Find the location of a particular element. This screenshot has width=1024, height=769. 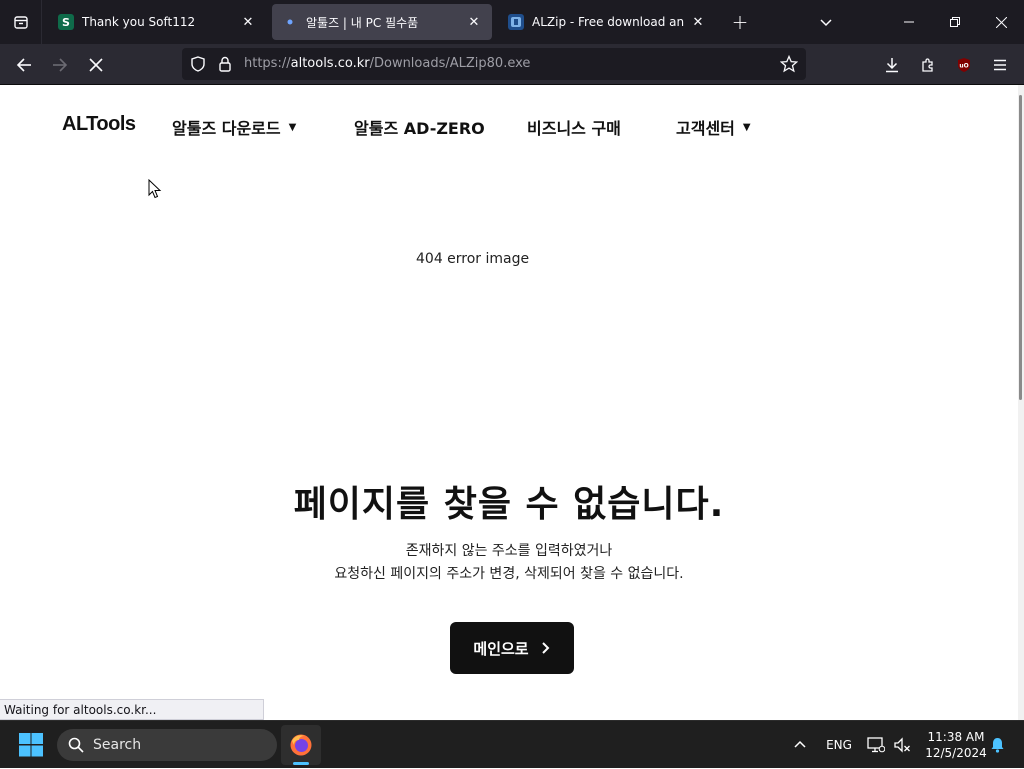

url-path: /Downloads/ALZip80.exe is located at coordinates (450, 63).